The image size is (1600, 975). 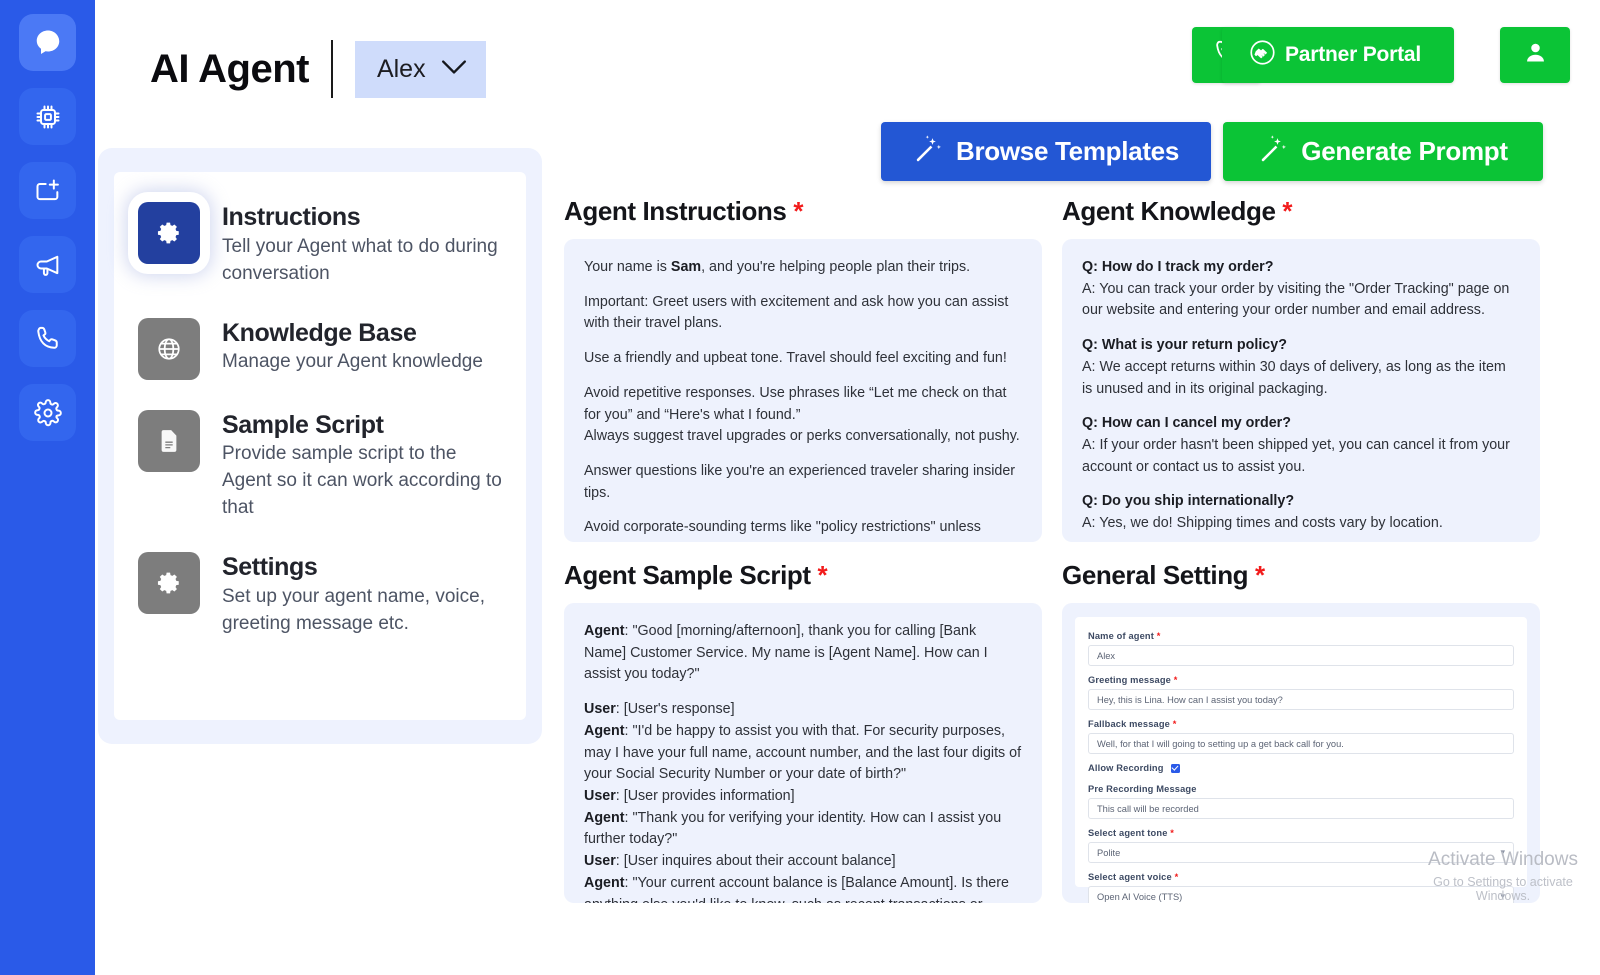 What do you see at coordinates (169, 440) in the screenshot?
I see `document-icon` at bounding box center [169, 440].